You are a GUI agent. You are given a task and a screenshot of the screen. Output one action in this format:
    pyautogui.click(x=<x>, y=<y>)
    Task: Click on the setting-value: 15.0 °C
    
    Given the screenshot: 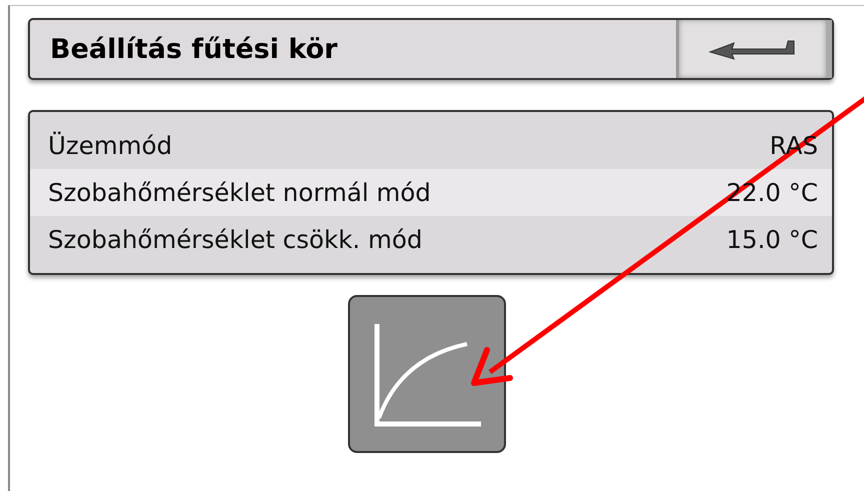 What is the action you would take?
    pyautogui.click(x=772, y=239)
    